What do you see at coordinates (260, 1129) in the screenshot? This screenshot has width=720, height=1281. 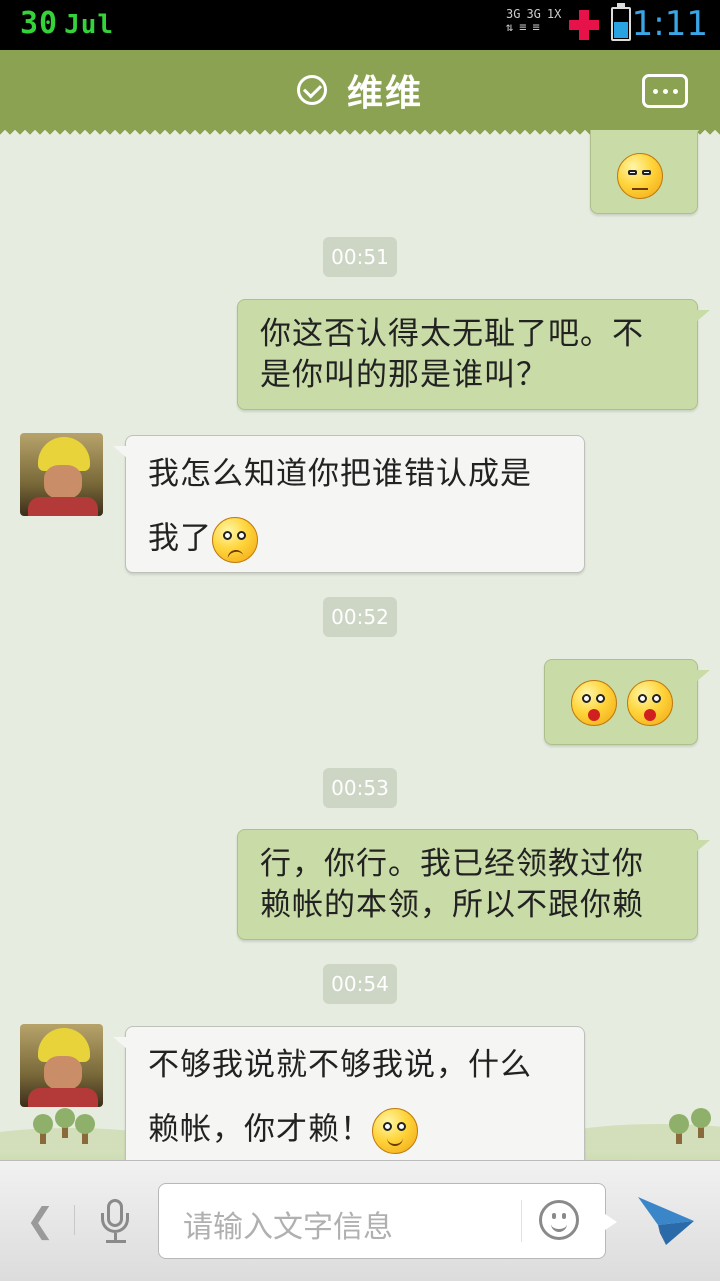 I see `message-text: 赖帐，你才赖！` at bounding box center [260, 1129].